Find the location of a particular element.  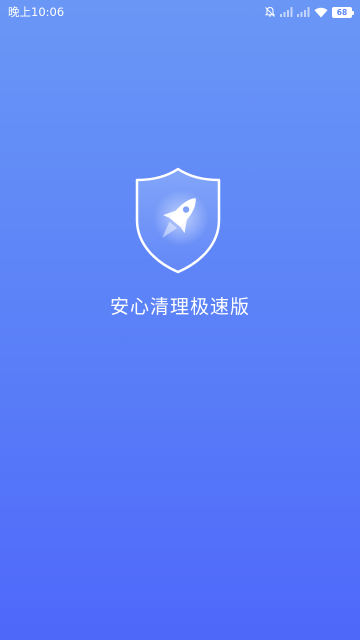

wifi-icon is located at coordinates (321, 12).